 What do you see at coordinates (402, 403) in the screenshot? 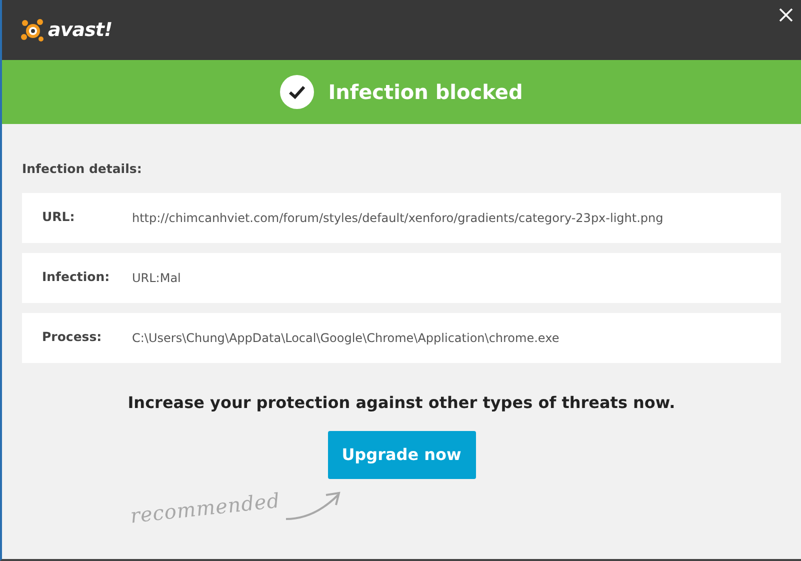
I see `promo-message: Increase your protection against other types of threats now.` at bounding box center [402, 403].